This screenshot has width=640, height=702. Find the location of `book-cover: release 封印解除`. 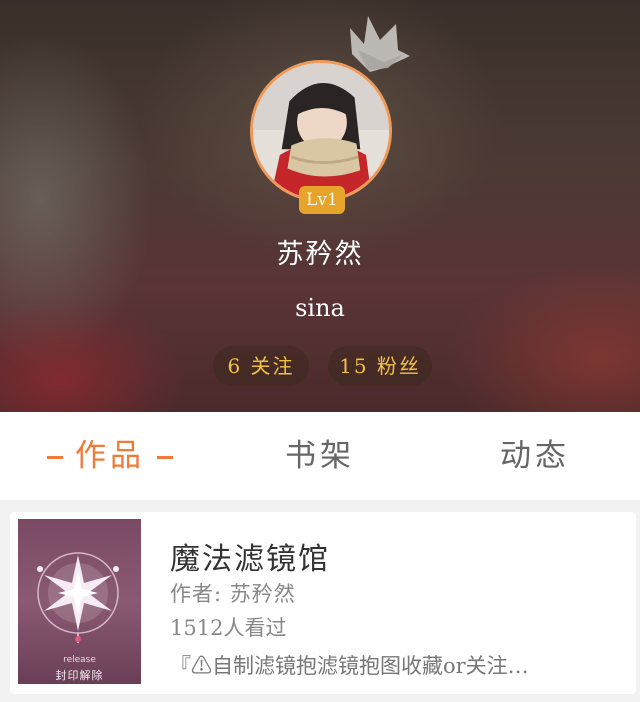

book-cover: release 封印解除 is located at coordinates (79, 601).